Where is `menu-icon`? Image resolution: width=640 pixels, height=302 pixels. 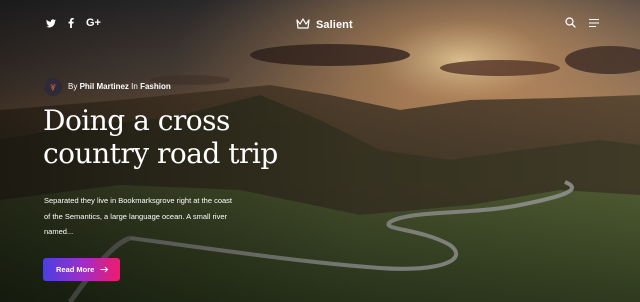 menu-icon is located at coordinates (594, 23).